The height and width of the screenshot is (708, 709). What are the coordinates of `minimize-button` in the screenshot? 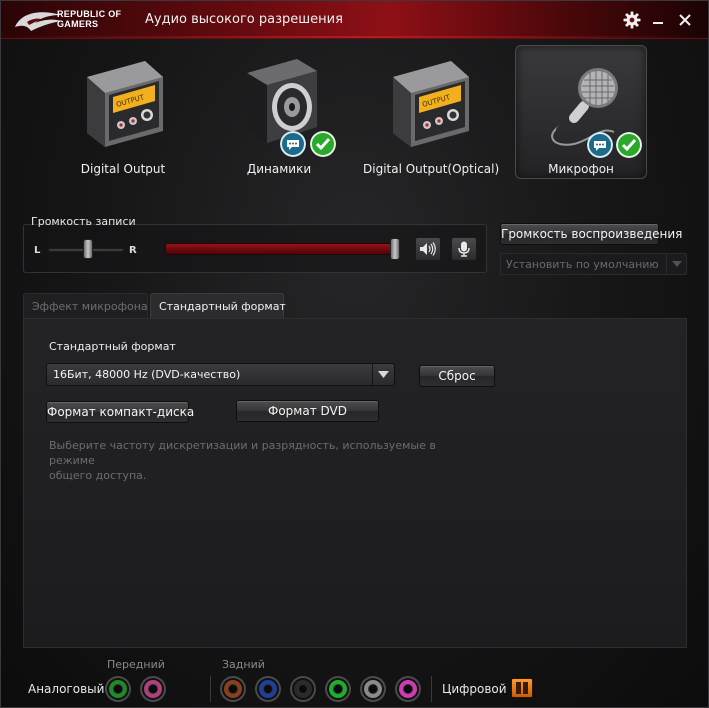 It's located at (658, 20).